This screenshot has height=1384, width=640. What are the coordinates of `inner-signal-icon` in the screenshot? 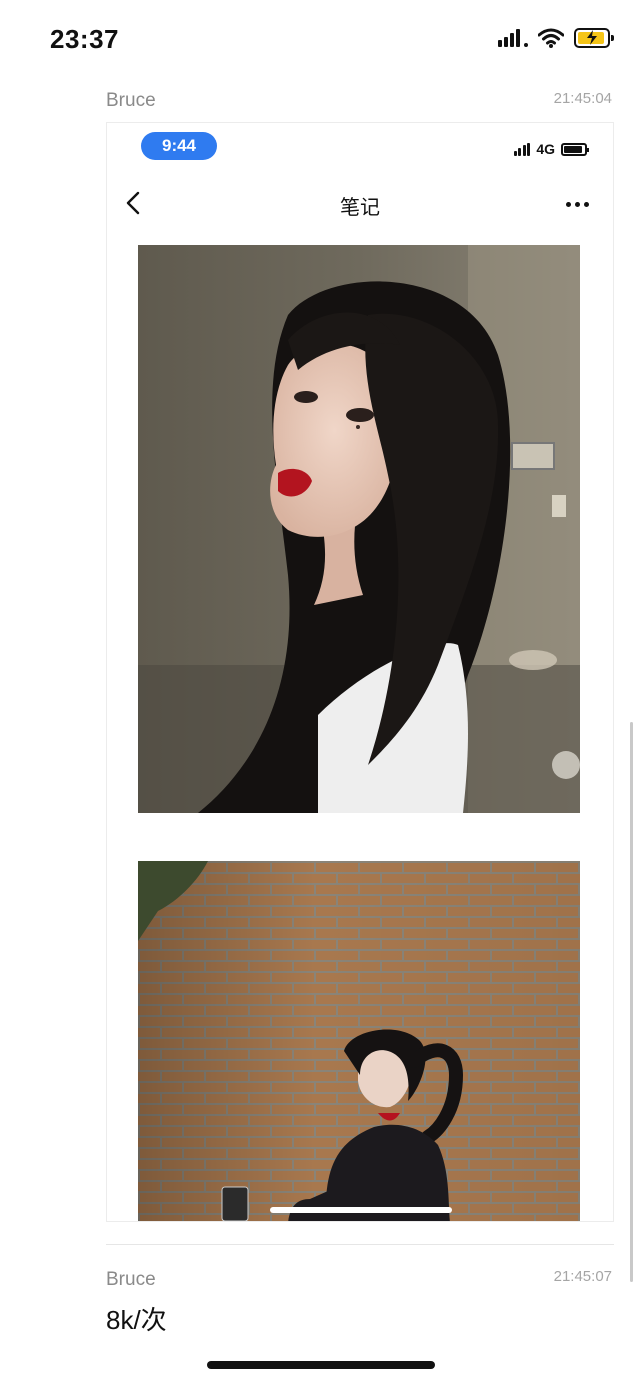 It's located at (522, 149).